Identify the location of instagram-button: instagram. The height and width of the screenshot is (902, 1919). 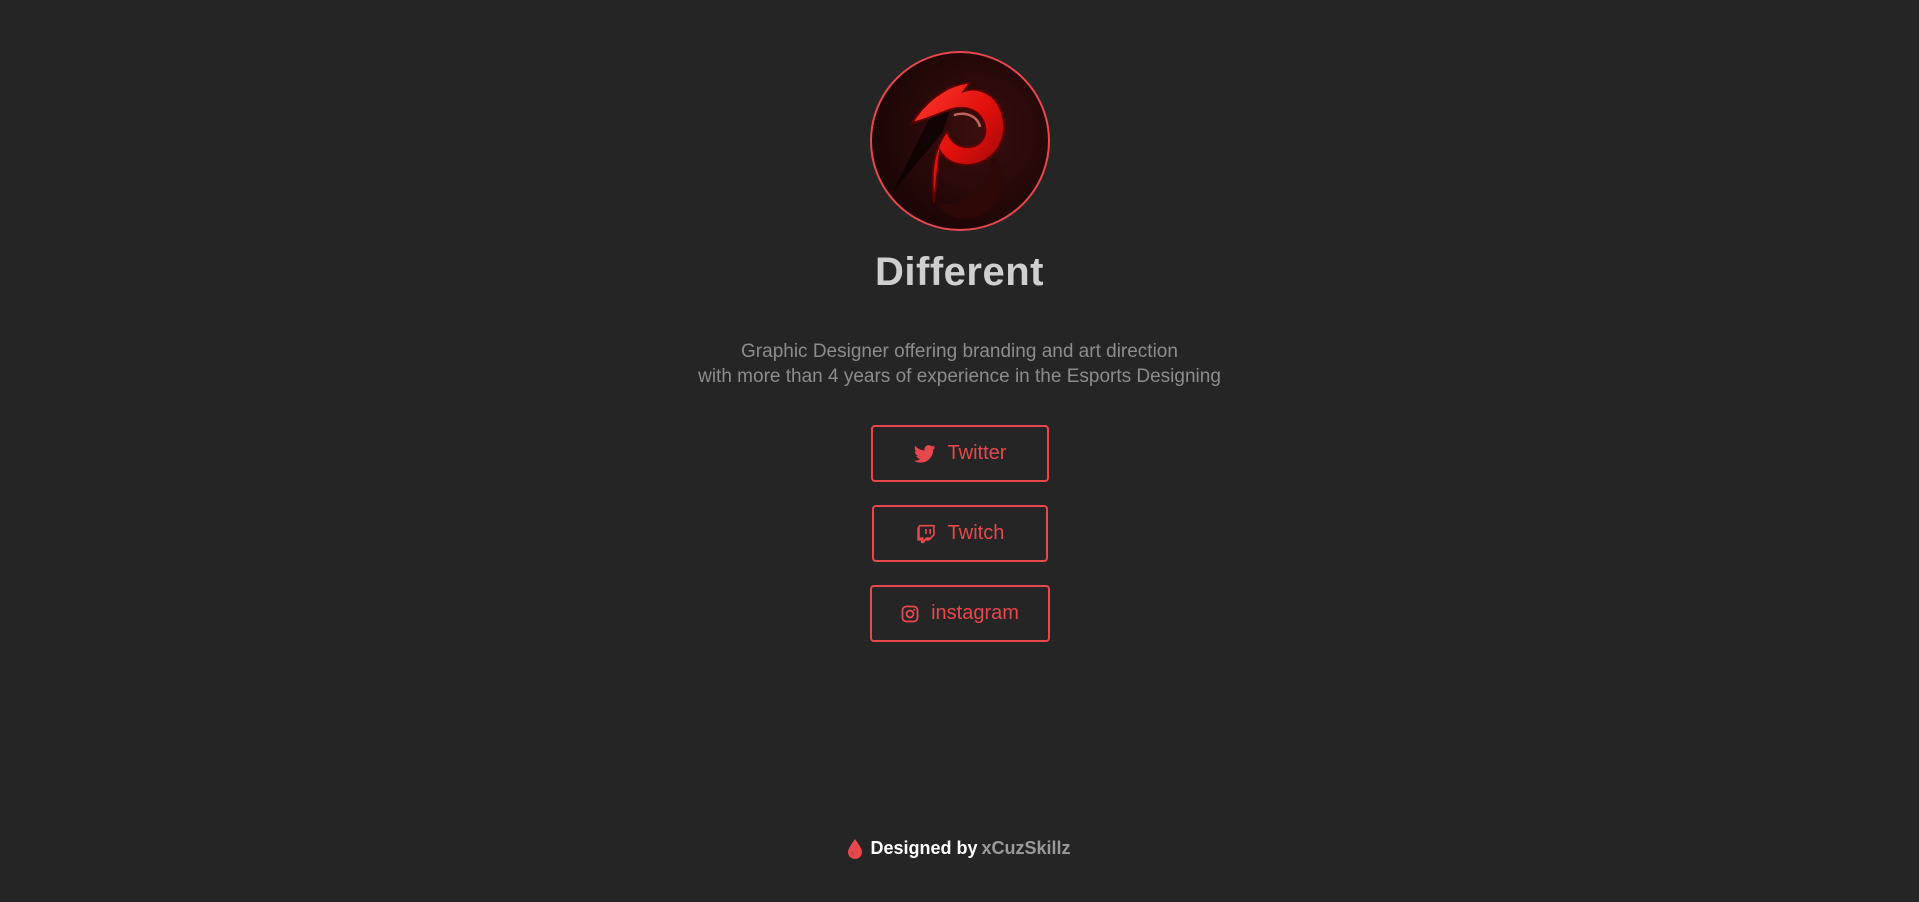
(960, 613).